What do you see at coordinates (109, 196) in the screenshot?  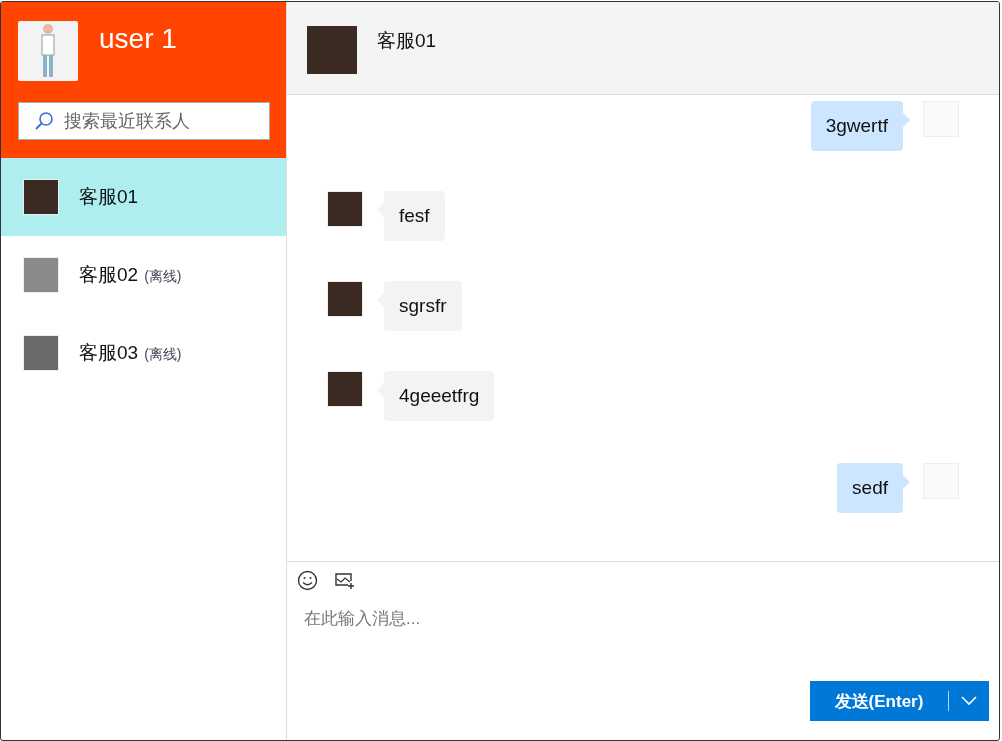 I see `contact-name: 客服01` at bounding box center [109, 196].